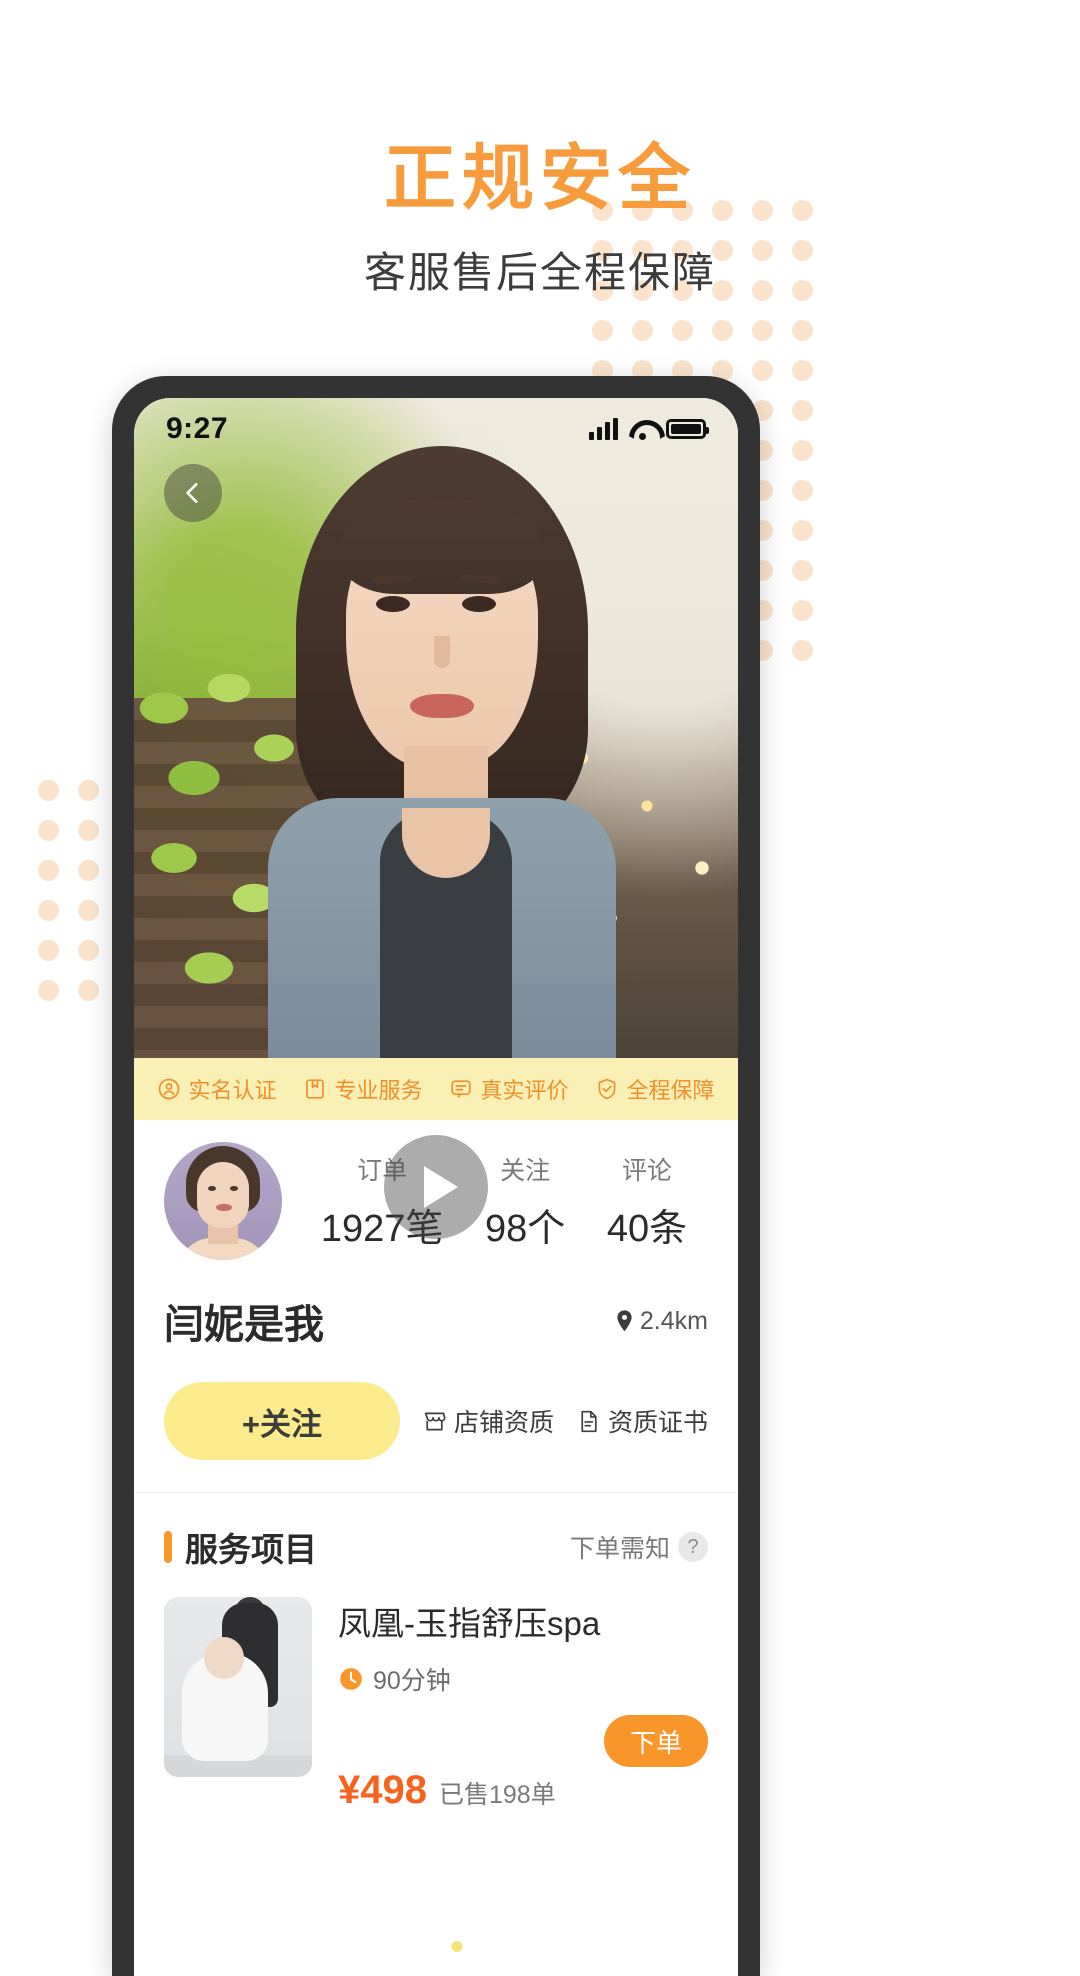 Image resolution: width=1080 pixels, height=1976 pixels. I want to click on promo-header: 正规安全 客服售后全程保障, so click(540, 219).